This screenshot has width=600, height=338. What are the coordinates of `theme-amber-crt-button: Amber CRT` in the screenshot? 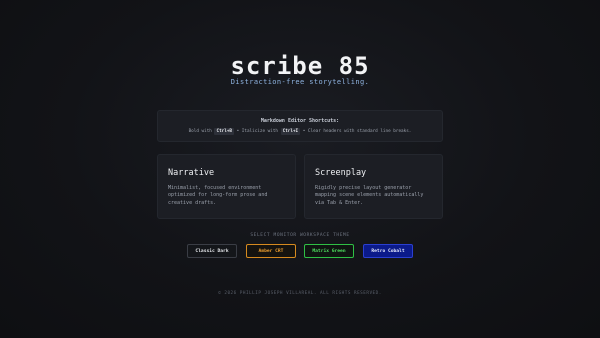 It's located at (271, 251).